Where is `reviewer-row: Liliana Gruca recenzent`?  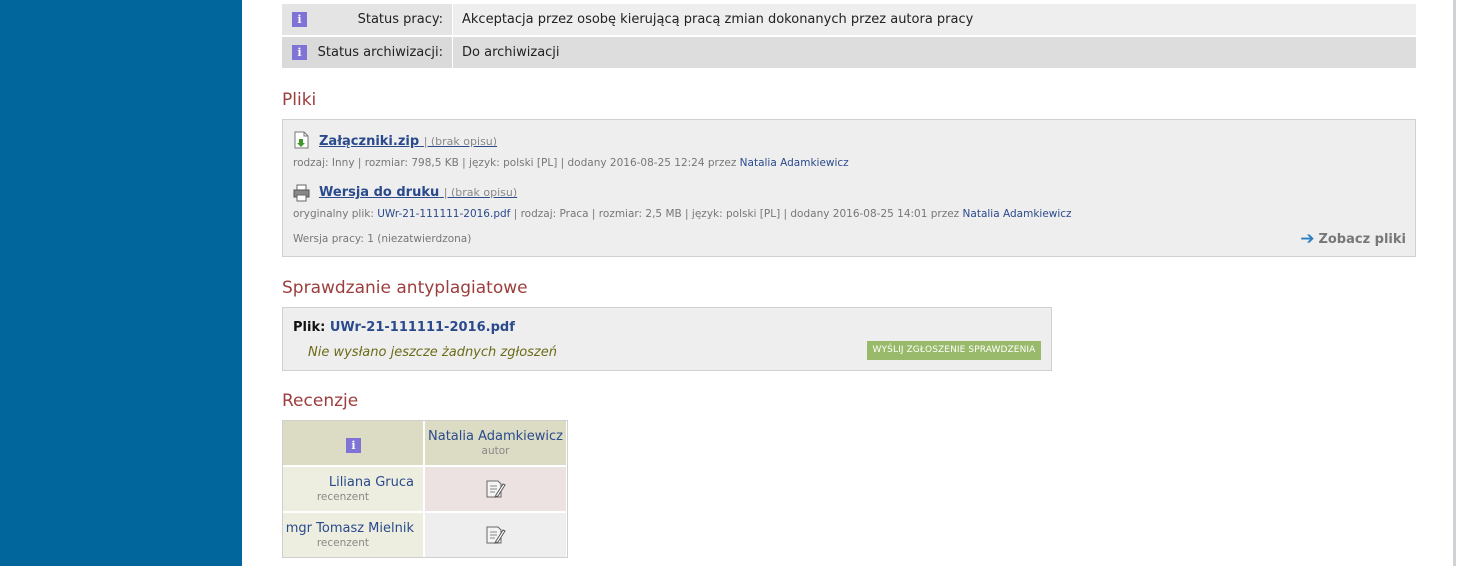 reviewer-row: Liliana Gruca recenzent is located at coordinates (353, 489).